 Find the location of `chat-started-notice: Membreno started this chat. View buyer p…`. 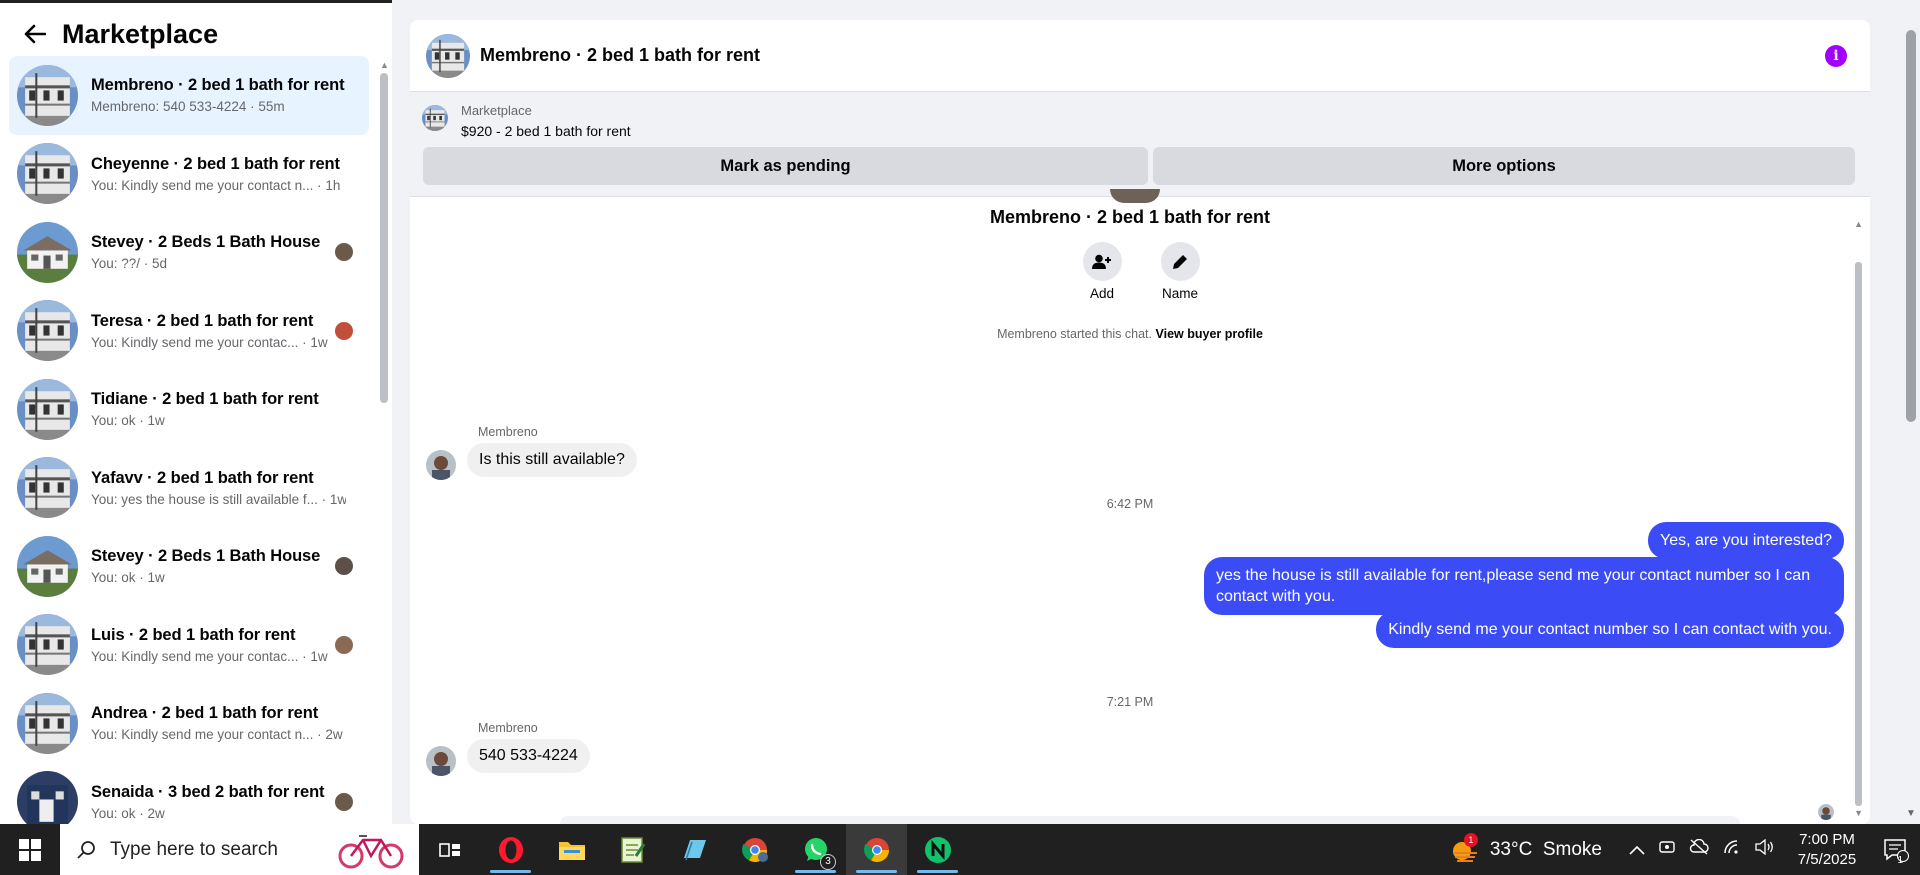

chat-started-notice: Membreno started this chat. View buyer p… is located at coordinates (1130, 334).